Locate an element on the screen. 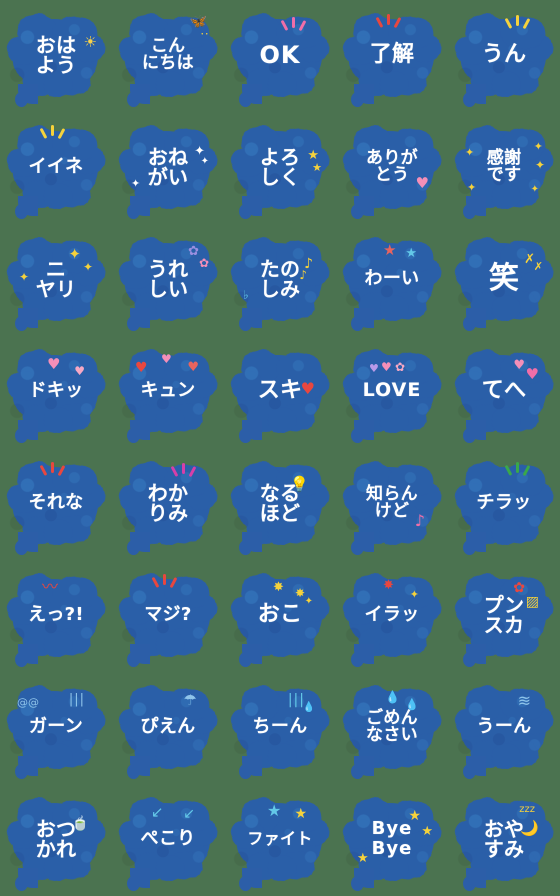 This screenshot has width=560, height=896. speech-bubble: ぴえん ☂ is located at coordinates (168, 730).